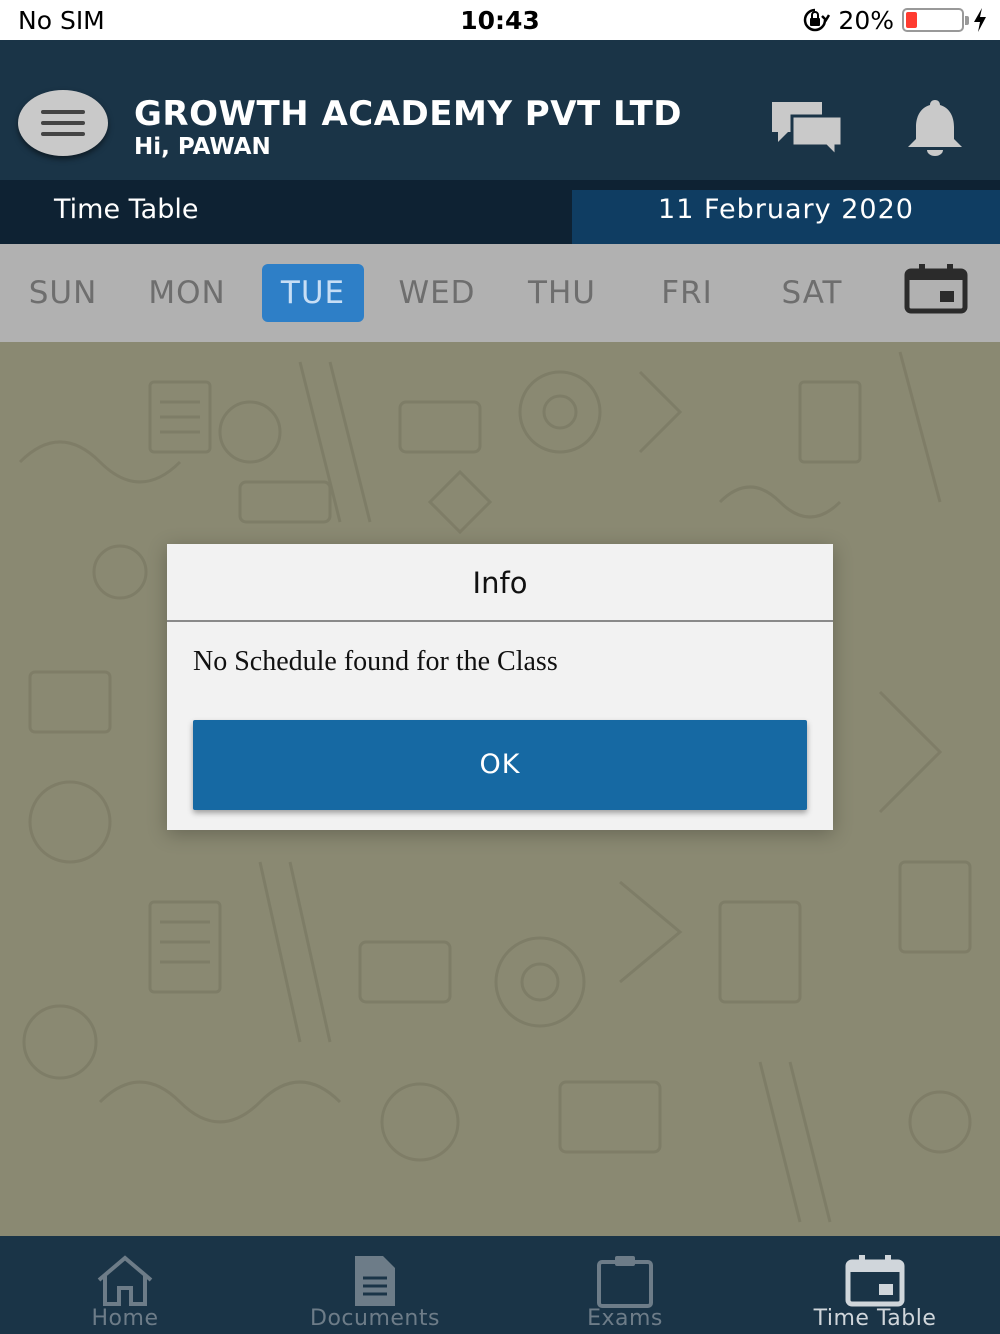  I want to click on nav-home: Home, so click(125, 1285).